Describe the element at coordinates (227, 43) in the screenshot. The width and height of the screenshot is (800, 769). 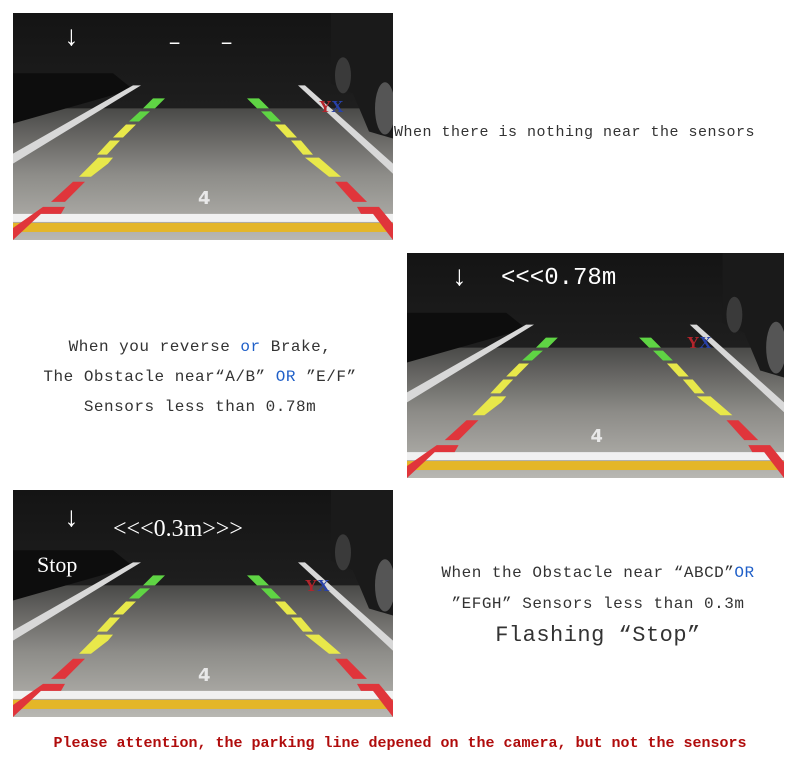
I see `sensor-dash-right: –` at that location.